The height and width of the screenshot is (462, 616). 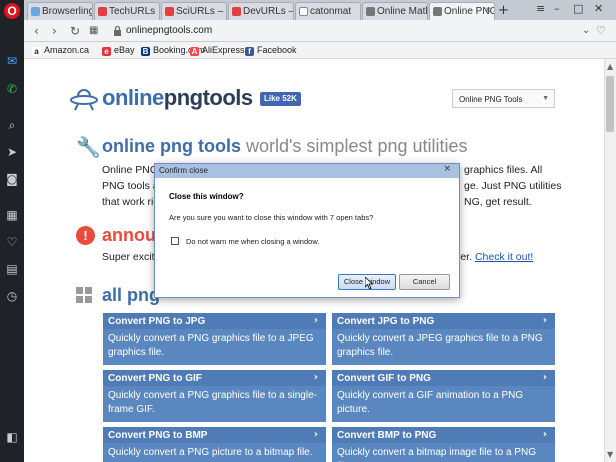 I want to click on site-logo: onlinepngtools, so click(x=177, y=98).